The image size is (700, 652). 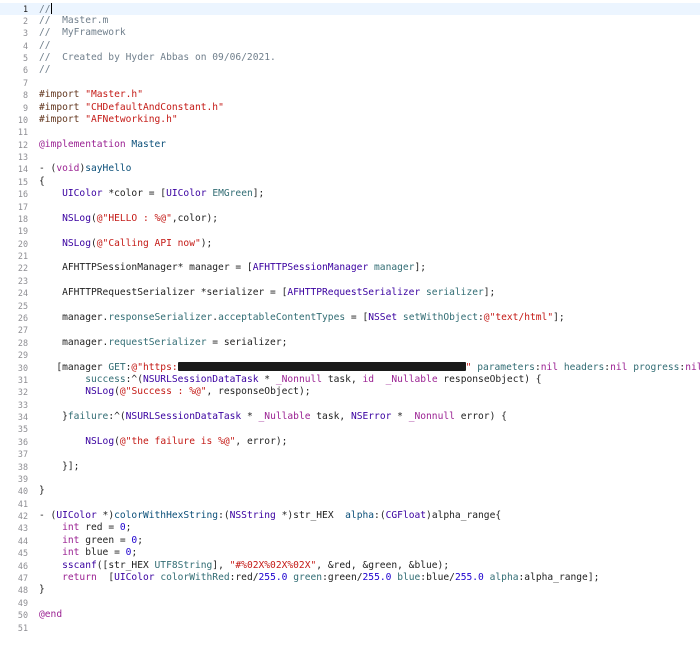 I want to click on code-line: 40}, so click(x=350, y=491).